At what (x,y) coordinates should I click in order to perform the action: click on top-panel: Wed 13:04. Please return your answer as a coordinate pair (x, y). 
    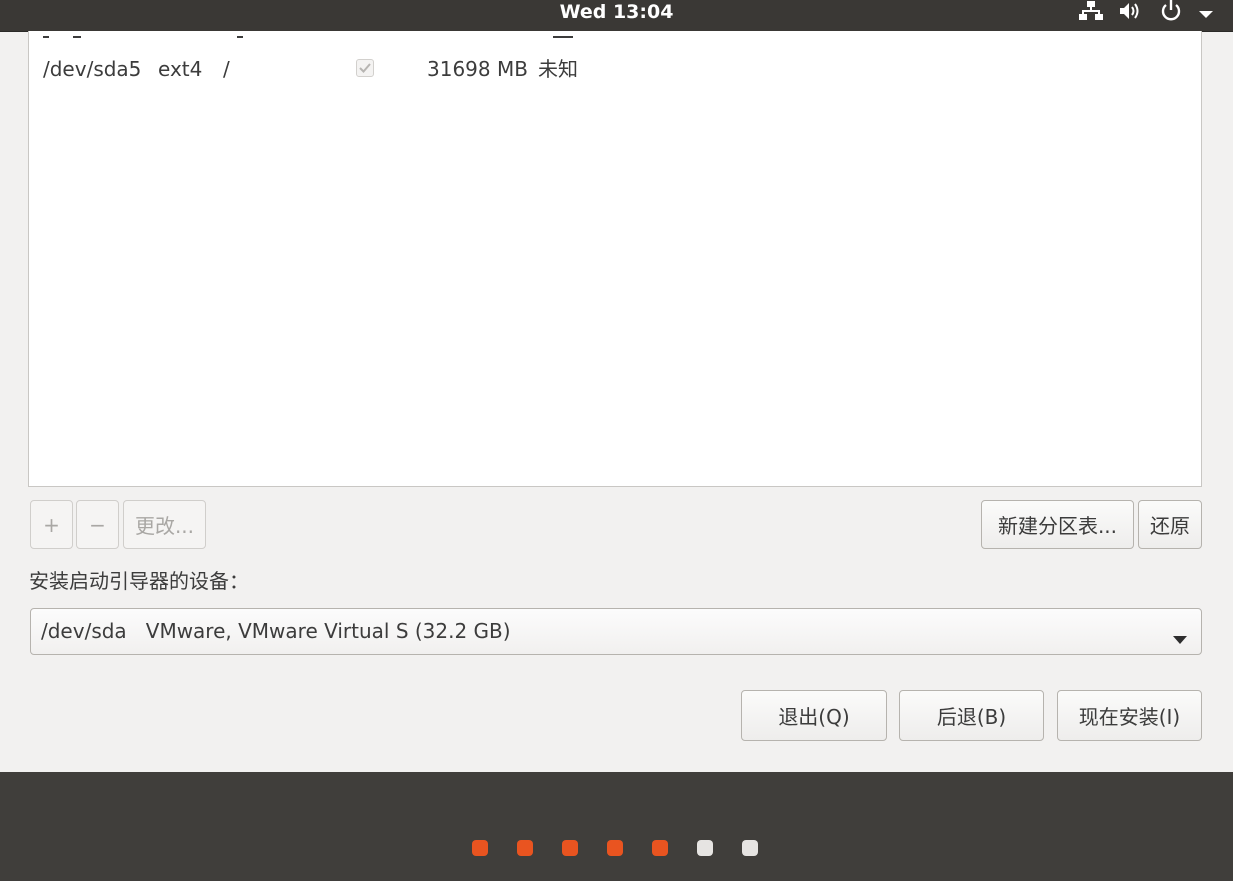
    Looking at the image, I should click on (616, 16).